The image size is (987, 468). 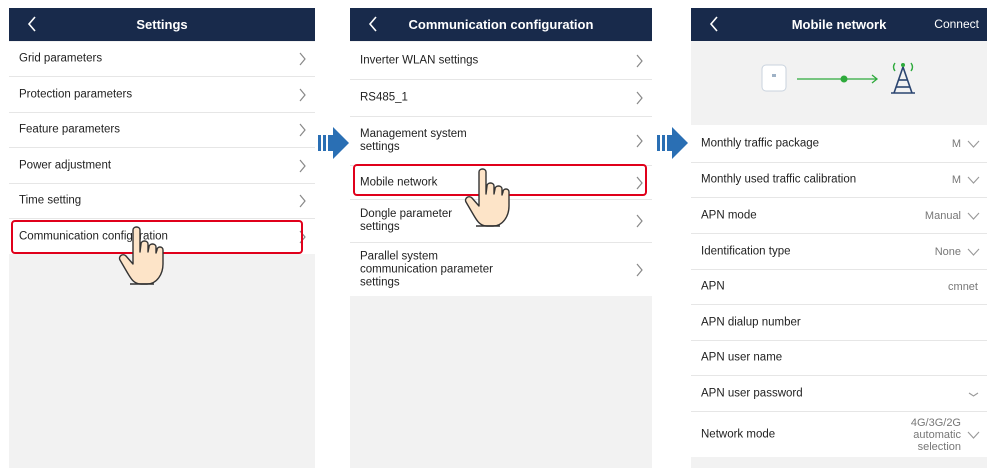 What do you see at coordinates (162, 201) in the screenshot?
I see `list-item-time-setting: Time setting` at bounding box center [162, 201].